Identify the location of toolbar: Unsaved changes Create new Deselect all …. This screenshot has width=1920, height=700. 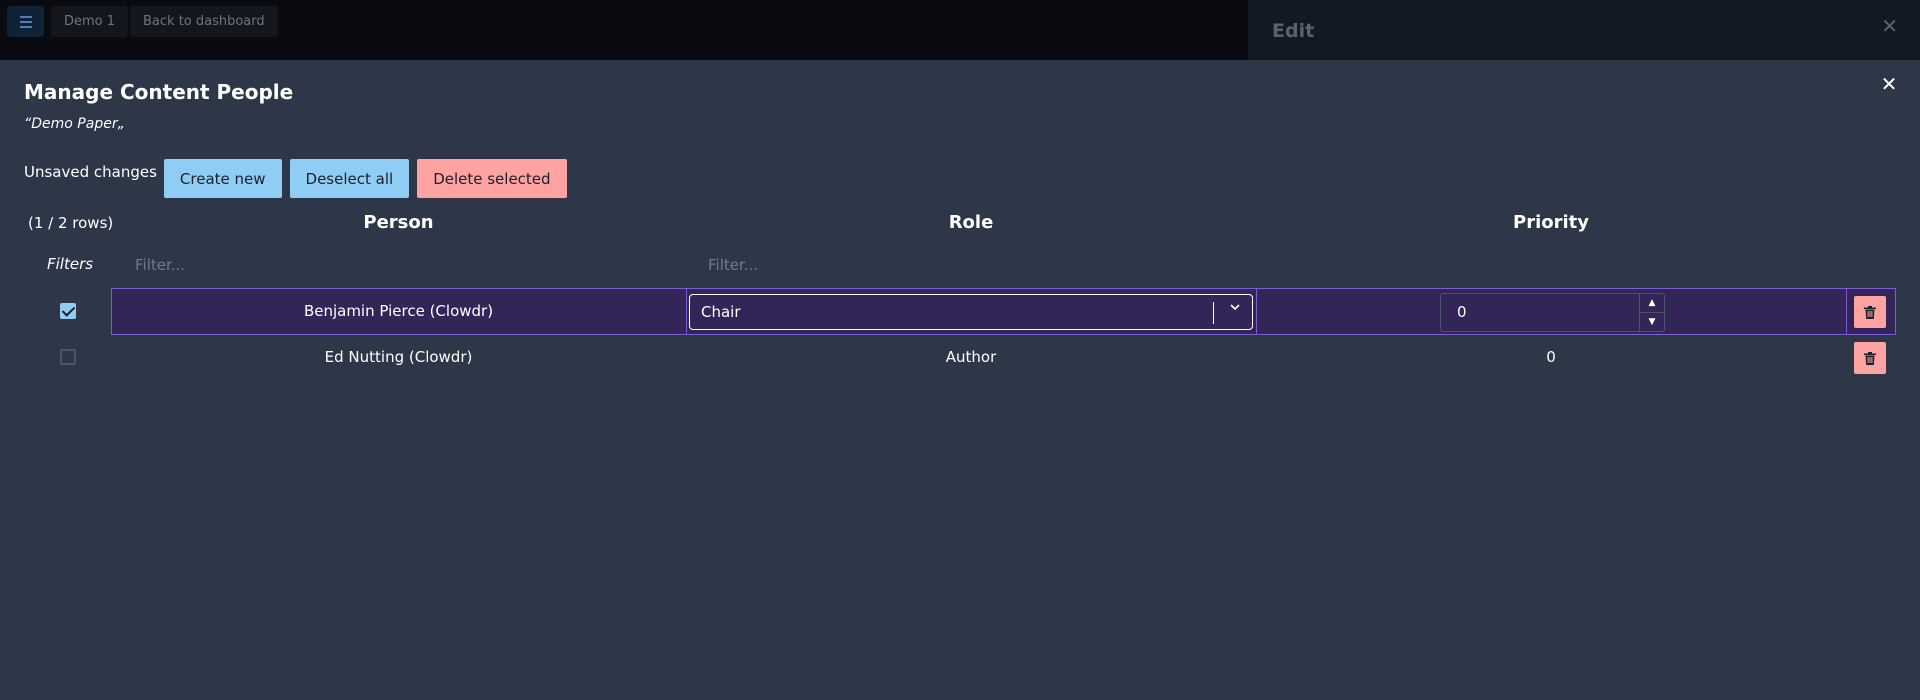
(299, 178).